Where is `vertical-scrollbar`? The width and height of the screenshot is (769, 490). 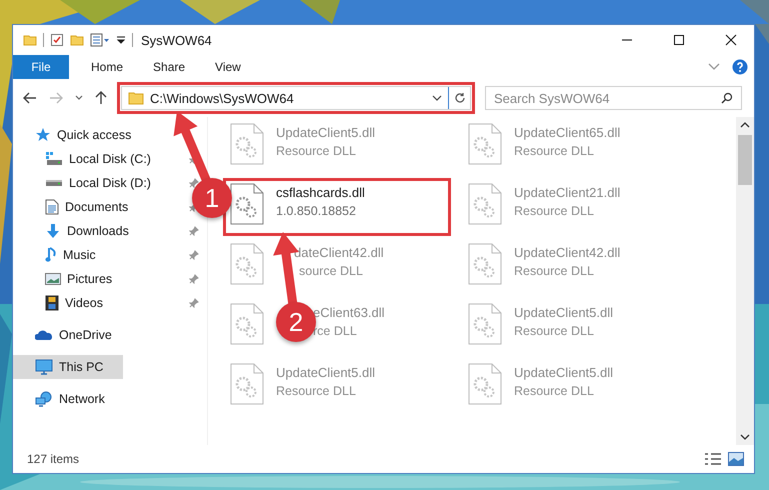
vertical-scrollbar is located at coordinates (745, 281).